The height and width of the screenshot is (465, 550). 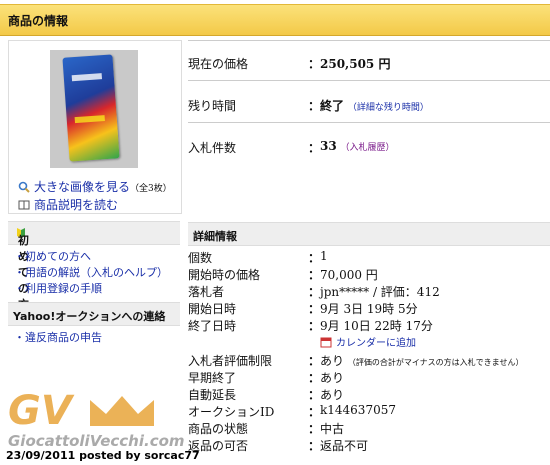 I want to click on product-image, so click(x=94, y=109).